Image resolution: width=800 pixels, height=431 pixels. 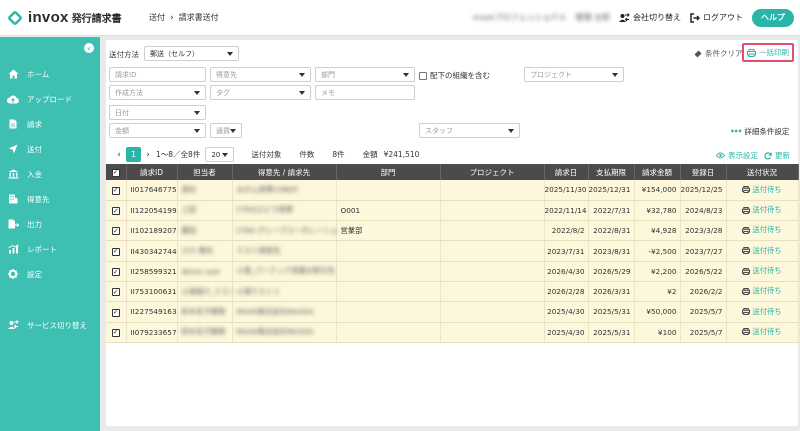 What do you see at coordinates (216, 154) in the screenshot?
I see `per-page-value: 20` at bounding box center [216, 154].